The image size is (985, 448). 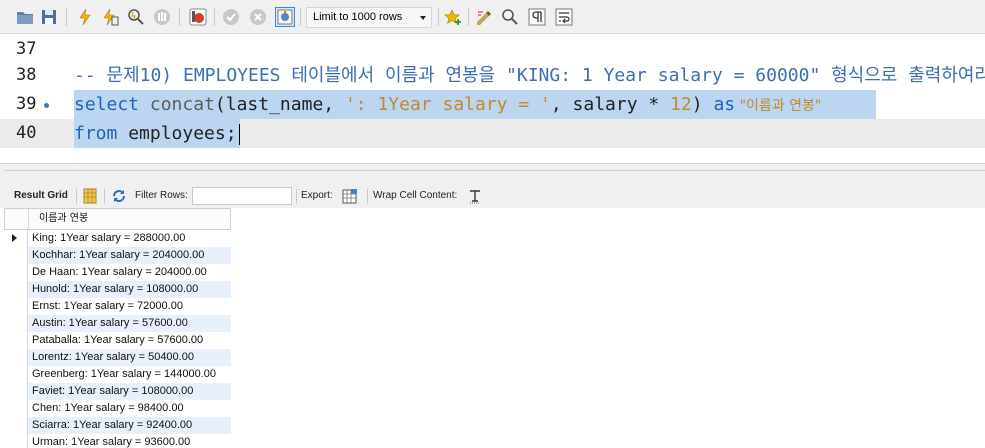 What do you see at coordinates (350, 196) in the screenshot?
I see `export-icon` at bounding box center [350, 196].